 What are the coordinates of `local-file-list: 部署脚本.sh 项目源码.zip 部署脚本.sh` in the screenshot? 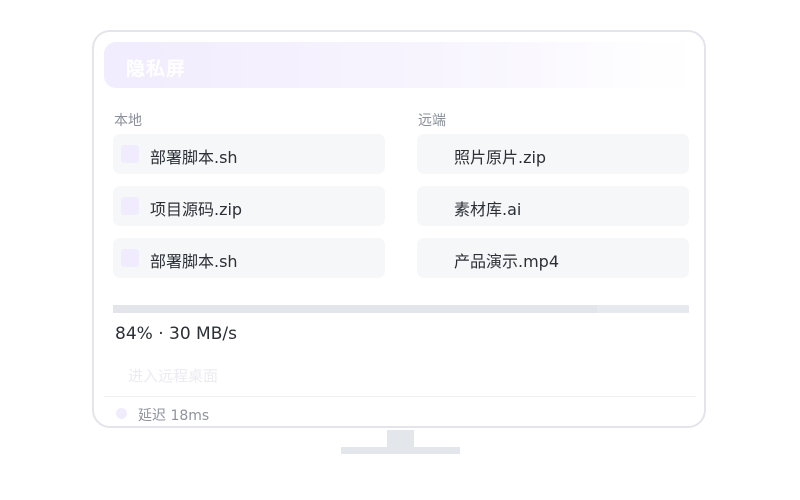 It's located at (249, 212).